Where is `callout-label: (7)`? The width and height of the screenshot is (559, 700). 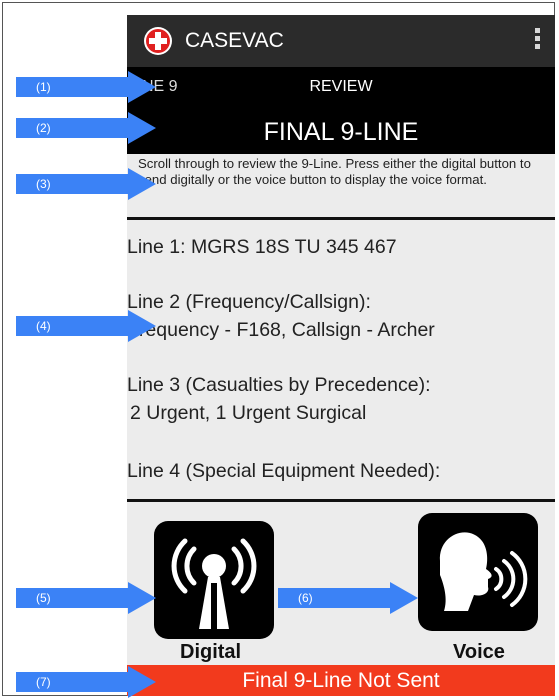
callout-label: (7) is located at coordinates (43, 682).